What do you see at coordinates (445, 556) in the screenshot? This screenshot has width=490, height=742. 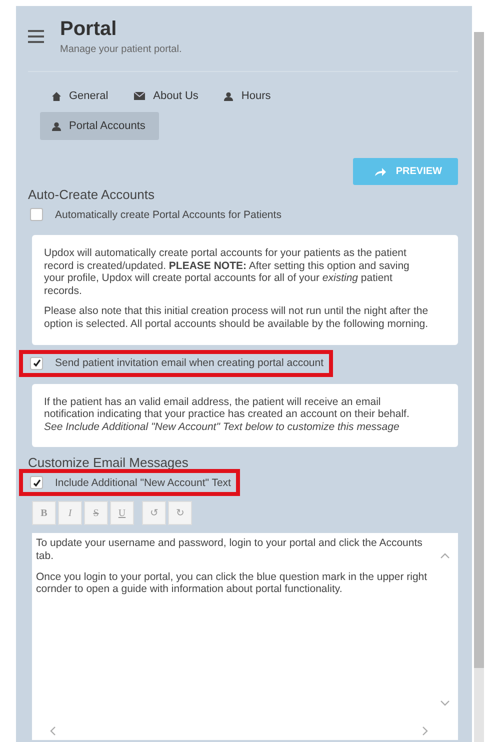 I see `scroll-up-icon` at bounding box center [445, 556].